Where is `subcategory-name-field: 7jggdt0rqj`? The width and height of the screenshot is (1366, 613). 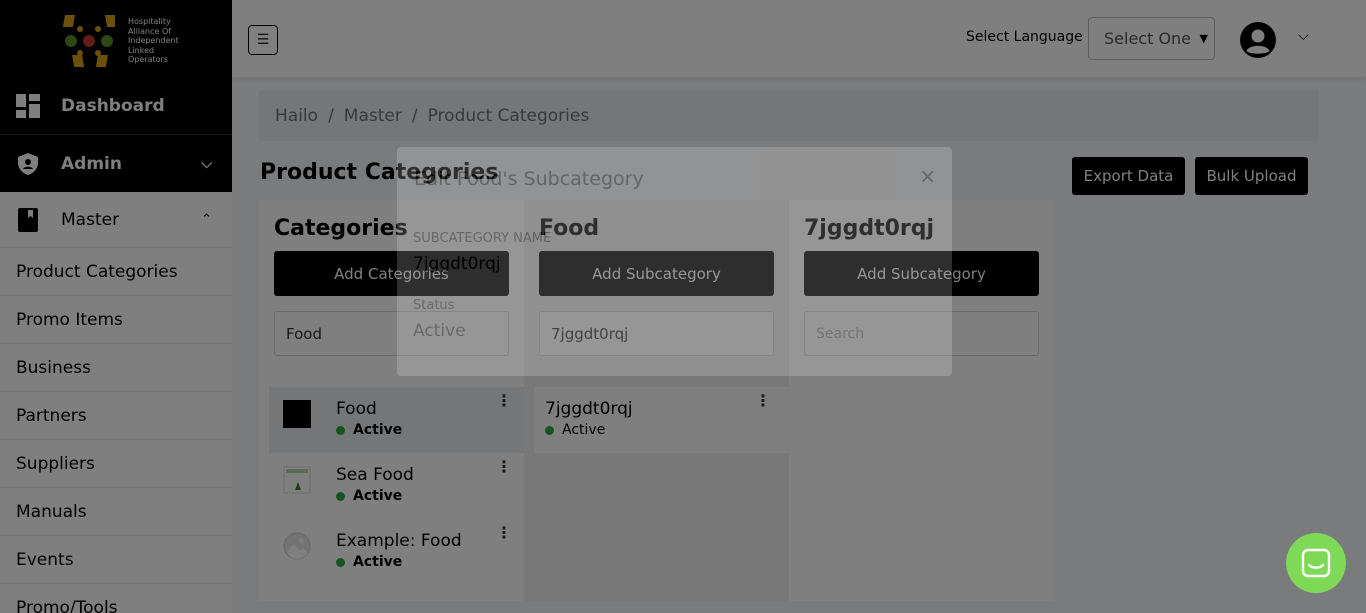 subcategory-name-field: 7jggdt0rqj is located at coordinates (457, 264).